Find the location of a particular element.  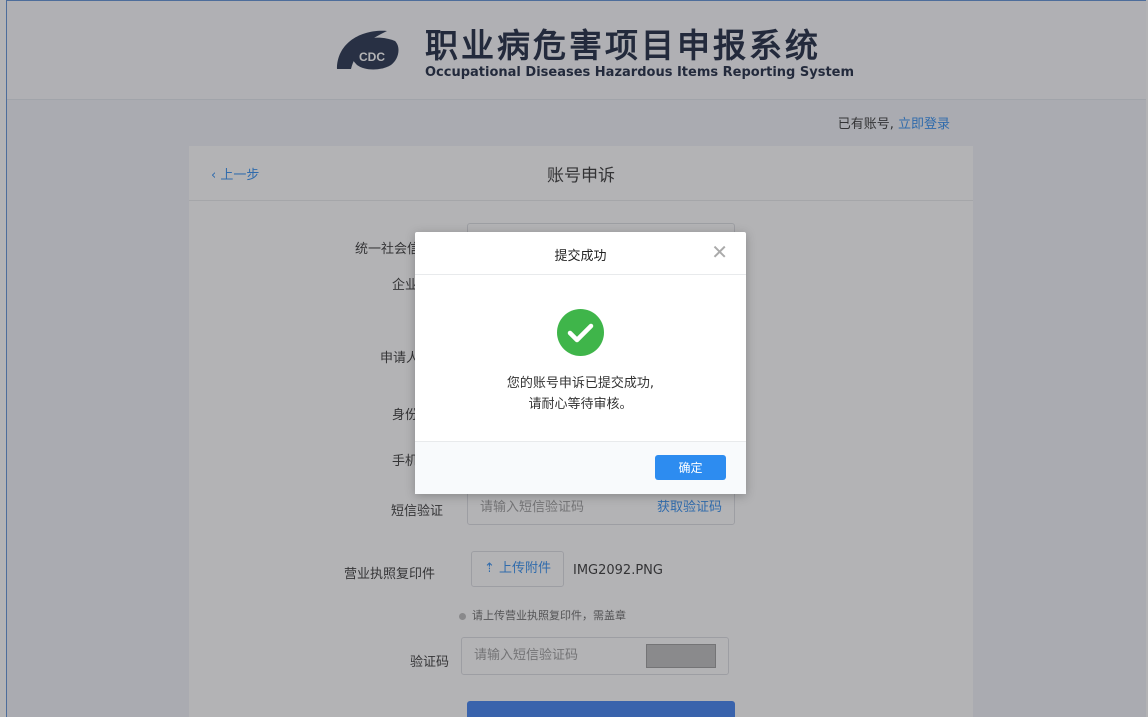

modal-message-line1: 您的账号申诉已提交成功, is located at coordinates (580, 383).